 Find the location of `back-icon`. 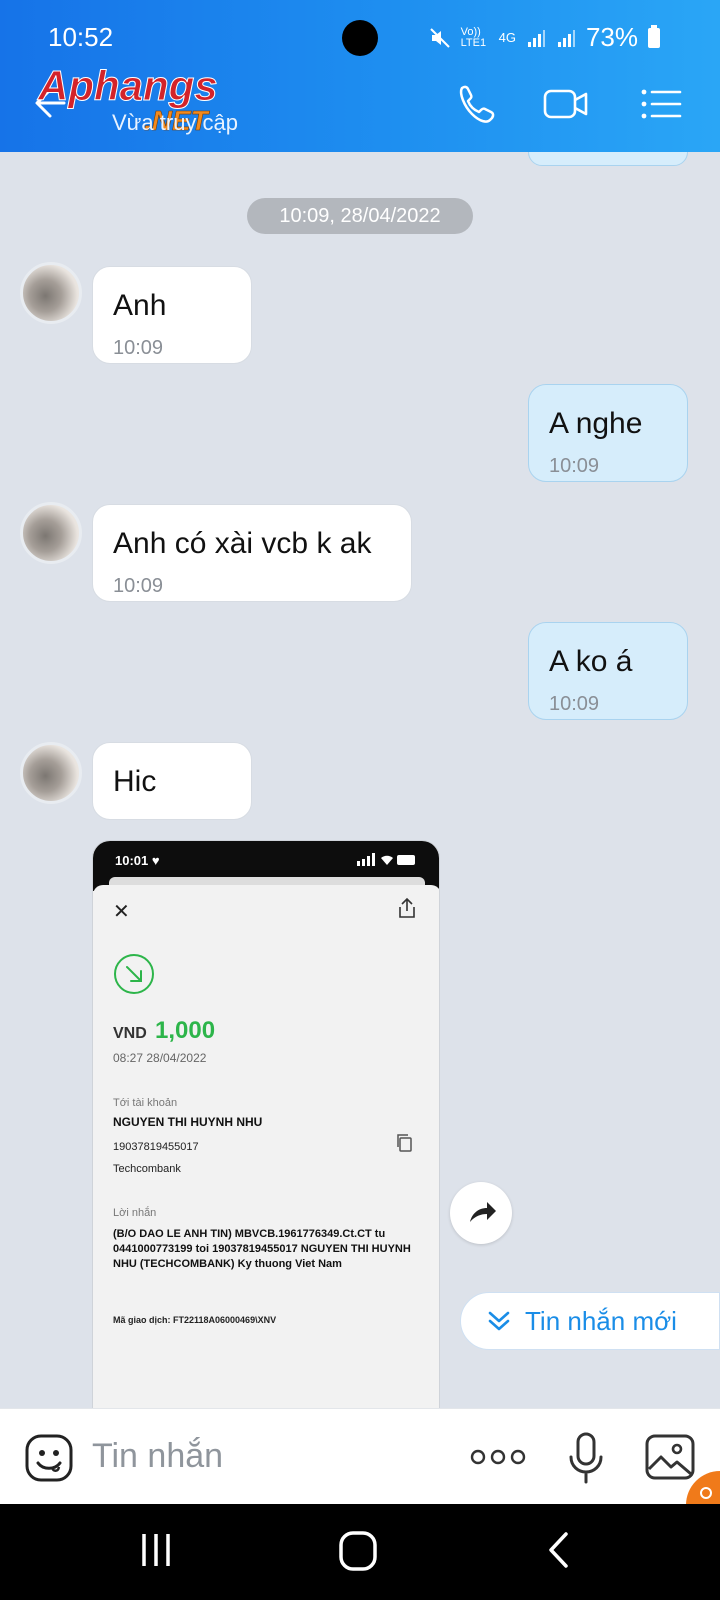

back-icon is located at coordinates (559, 1550).